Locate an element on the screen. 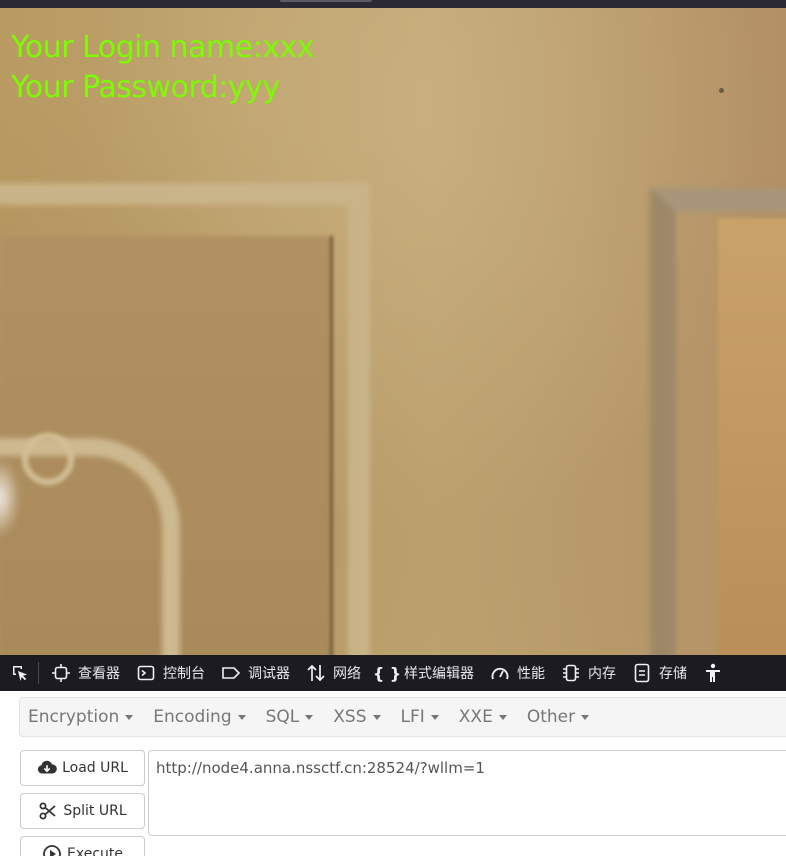  scissors-icon is located at coordinates (48, 811).